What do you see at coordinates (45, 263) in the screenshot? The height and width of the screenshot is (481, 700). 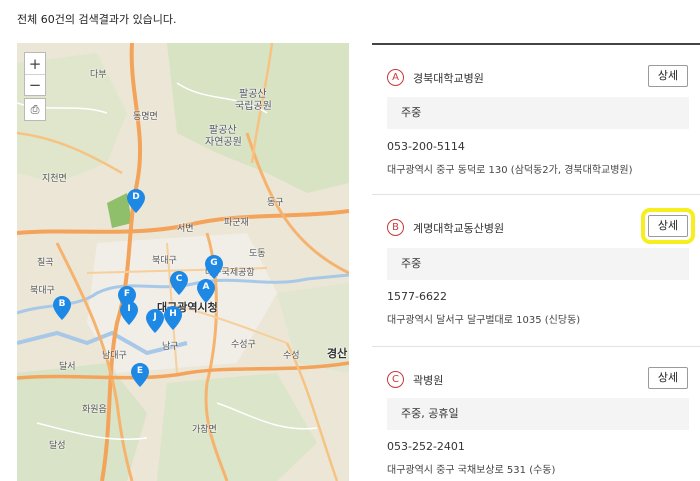 I see `map-place-label: 칠곡` at bounding box center [45, 263].